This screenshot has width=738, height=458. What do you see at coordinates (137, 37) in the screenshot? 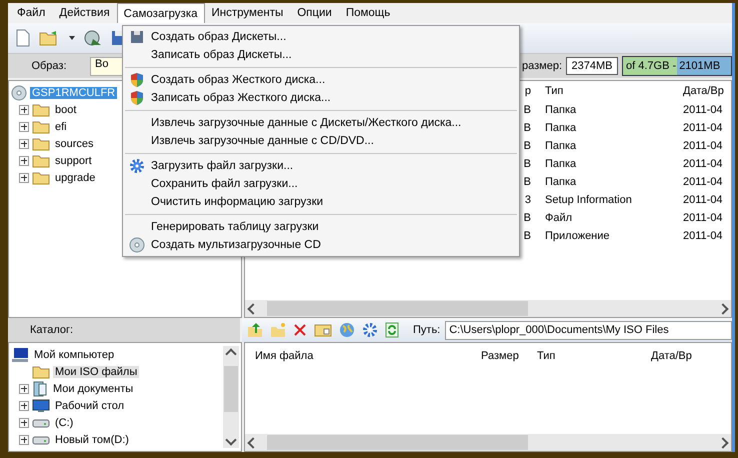
I see `floppy-icon` at bounding box center [137, 37].